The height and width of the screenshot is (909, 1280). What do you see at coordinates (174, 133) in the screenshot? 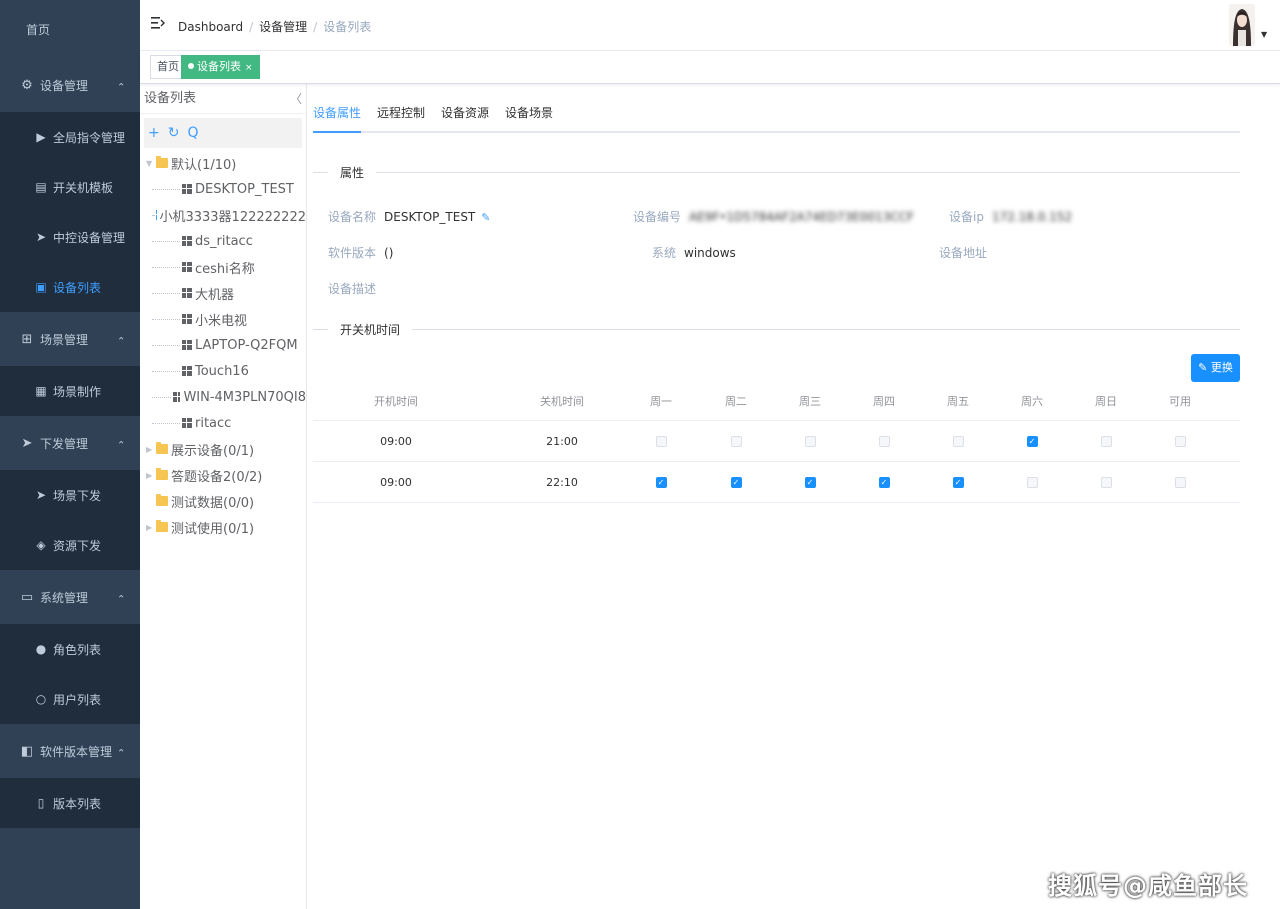
I see `refresh-icon: ↻` at bounding box center [174, 133].